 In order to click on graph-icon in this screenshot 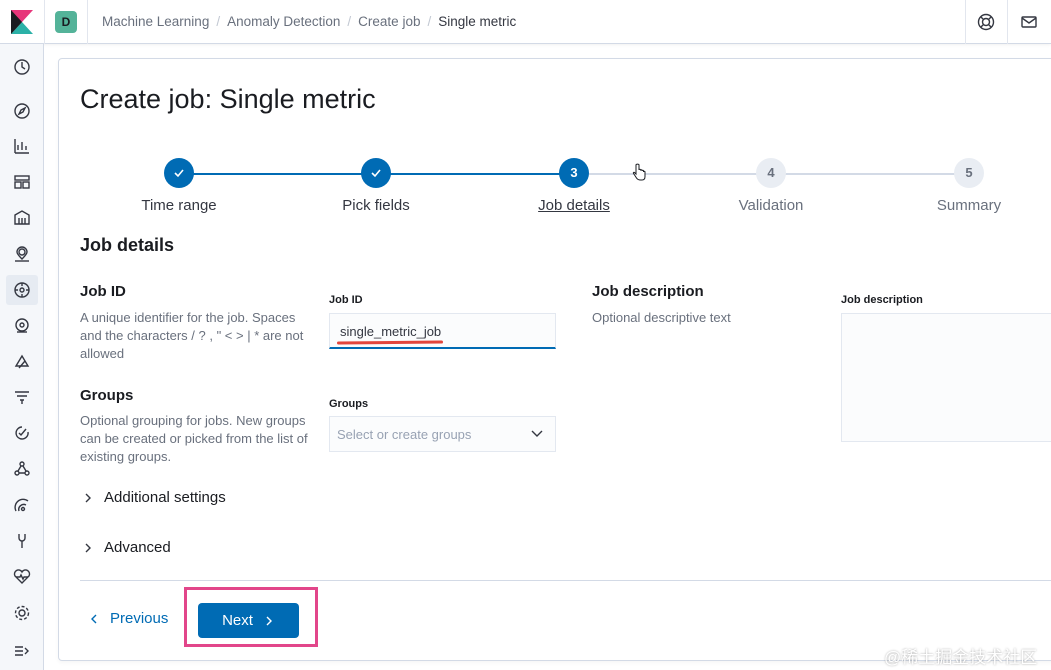, I will do `click(22, 469)`.